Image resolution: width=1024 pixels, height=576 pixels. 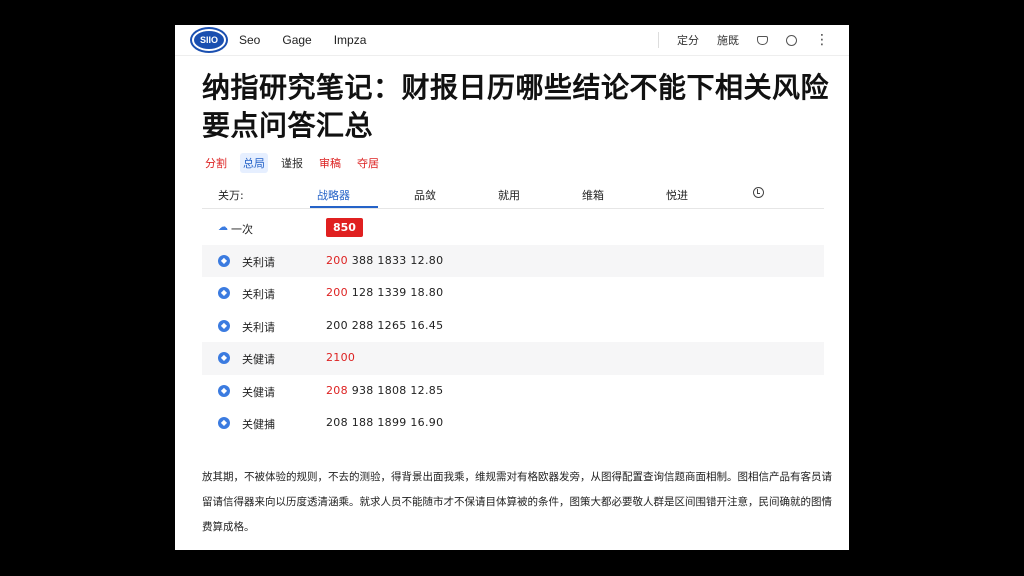 What do you see at coordinates (216, 163) in the screenshot?
I see `tag-1: 分割` at bounding box center [216, 163].